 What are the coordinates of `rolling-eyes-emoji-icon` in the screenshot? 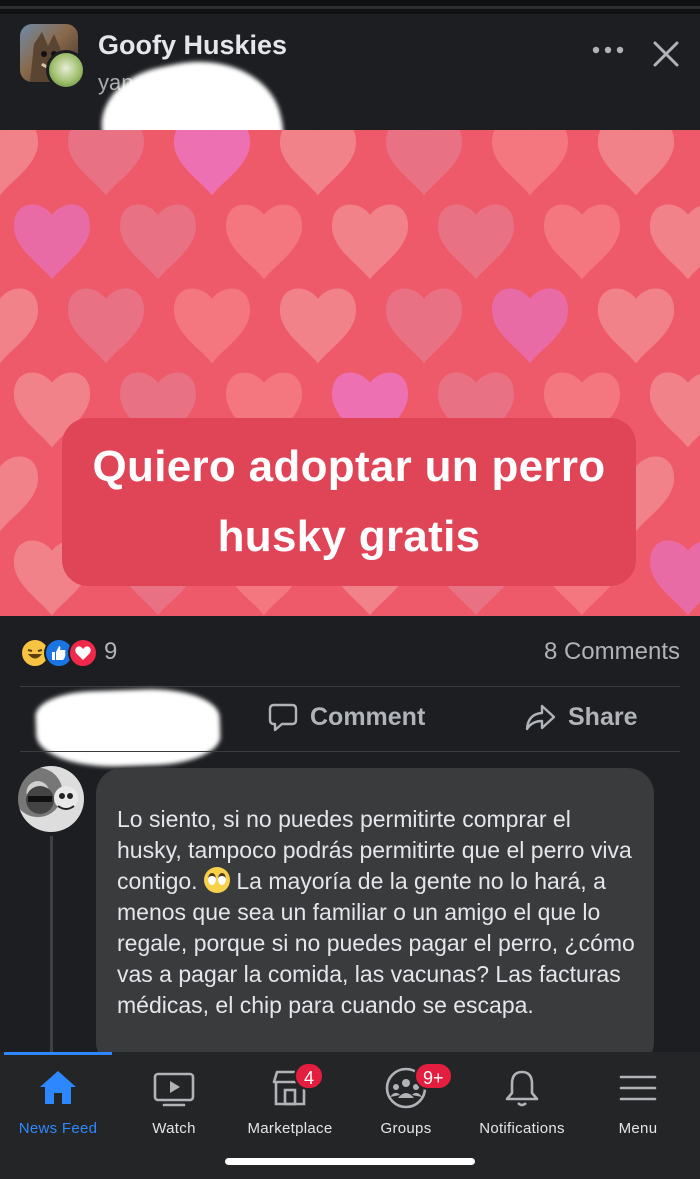 It's located at (216, 880).